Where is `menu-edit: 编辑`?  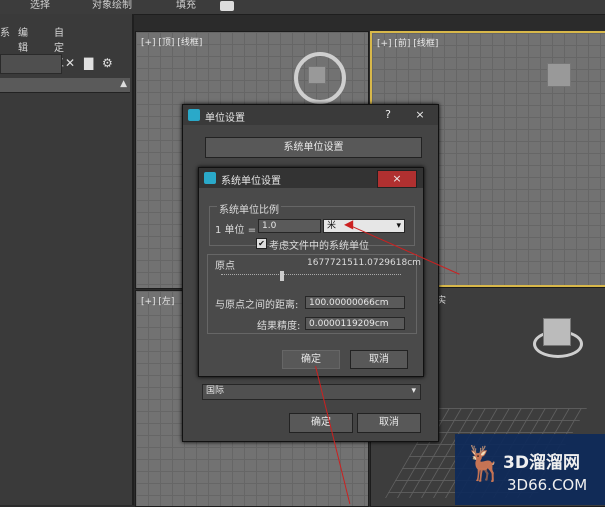 menu-edit: 编辑 is located at coordinates (23, 39).